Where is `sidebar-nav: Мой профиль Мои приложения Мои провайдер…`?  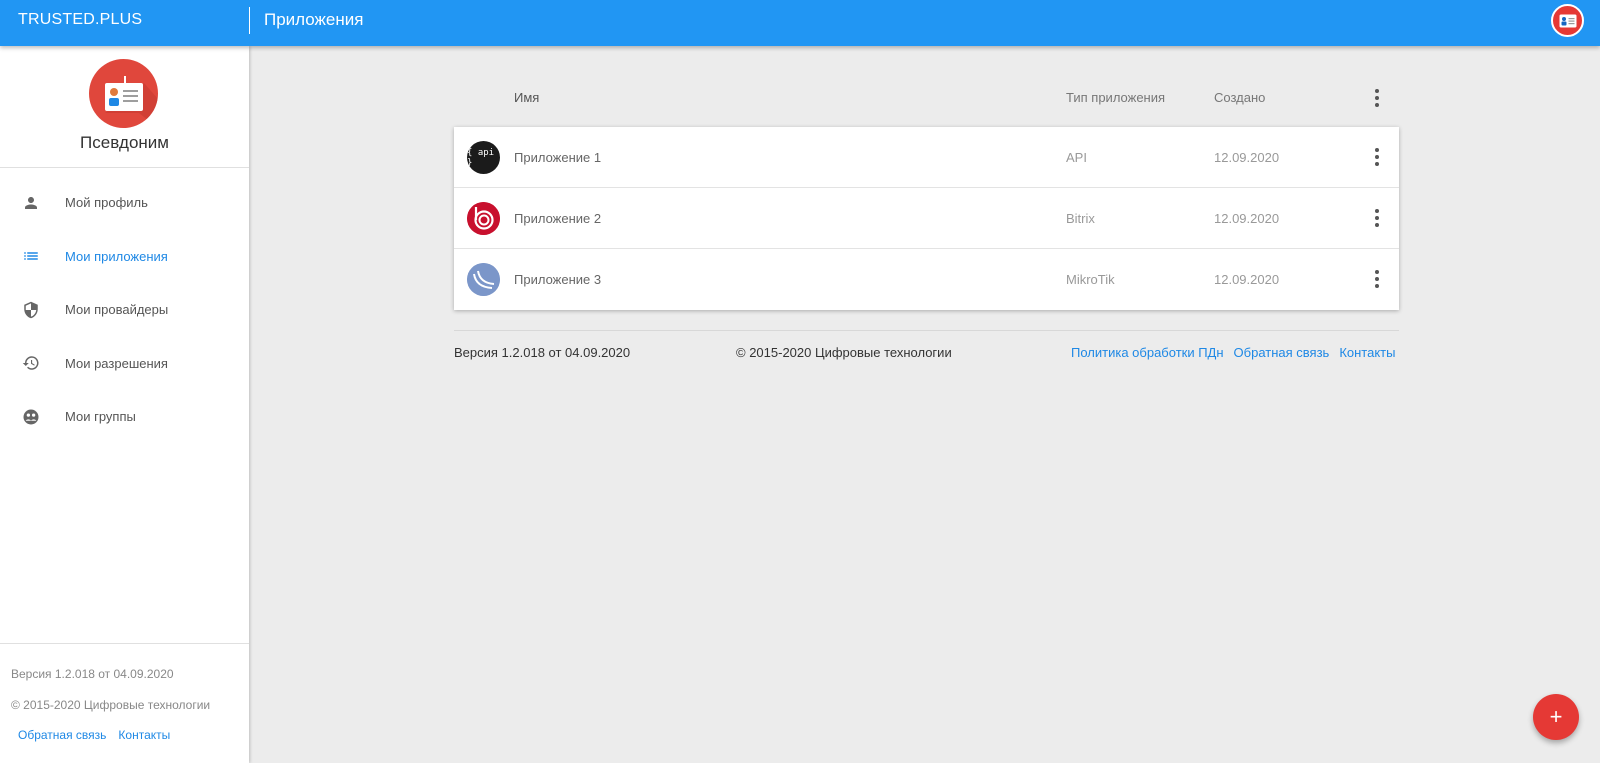
sidebar-nav: Мой профиль Мои приложения Мои провайдер… is located at coordinates (124, 310).